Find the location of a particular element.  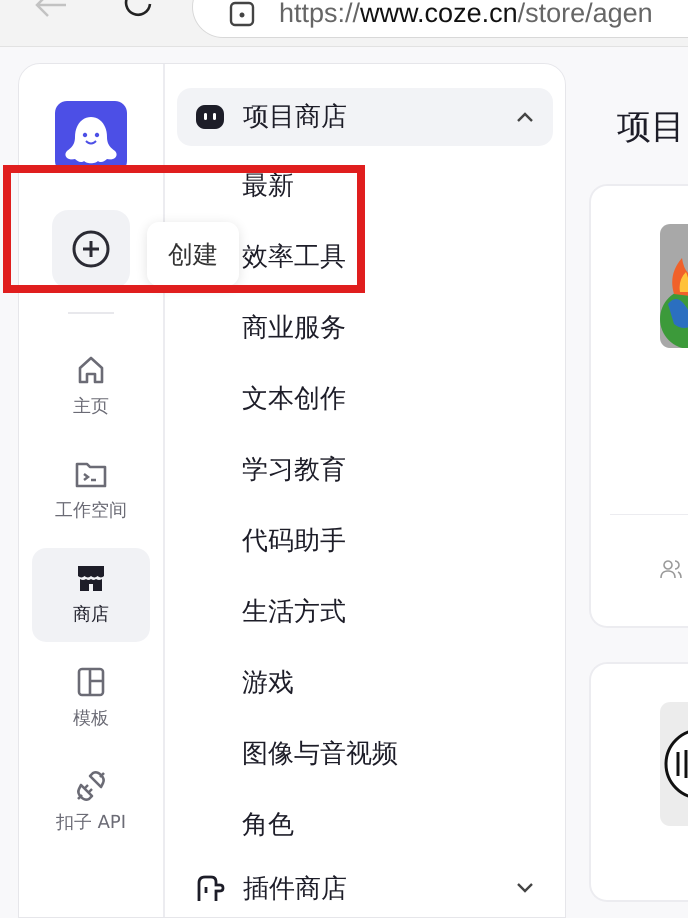

page-title: 项目 is located at coordinates (651, 127).